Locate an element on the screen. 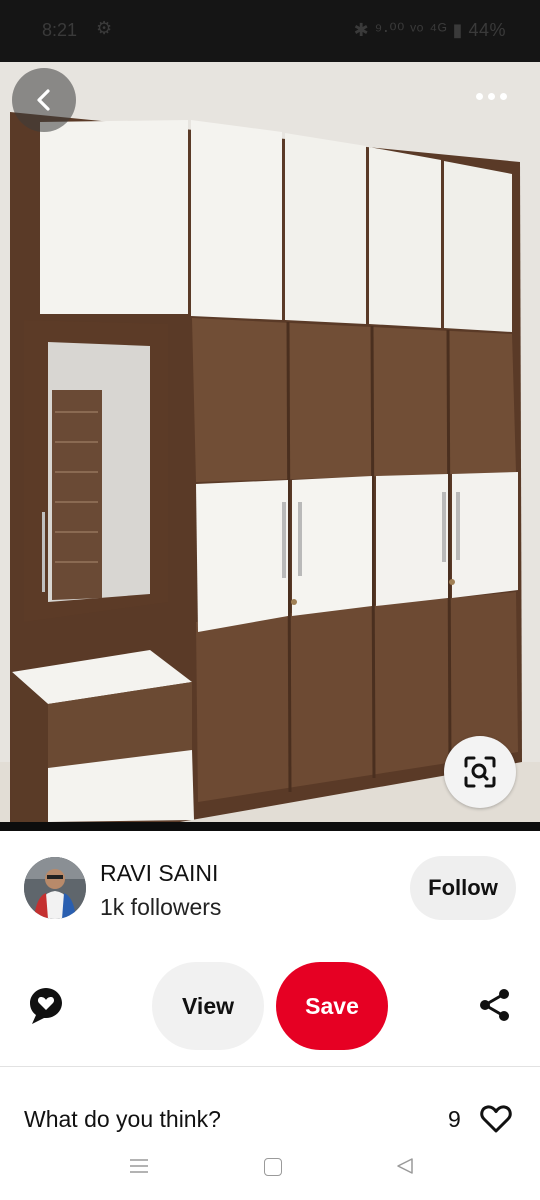 This screenshot has height=1200, width=540. comment-prompt: What do you think? is located at coordinates (122, 1119).